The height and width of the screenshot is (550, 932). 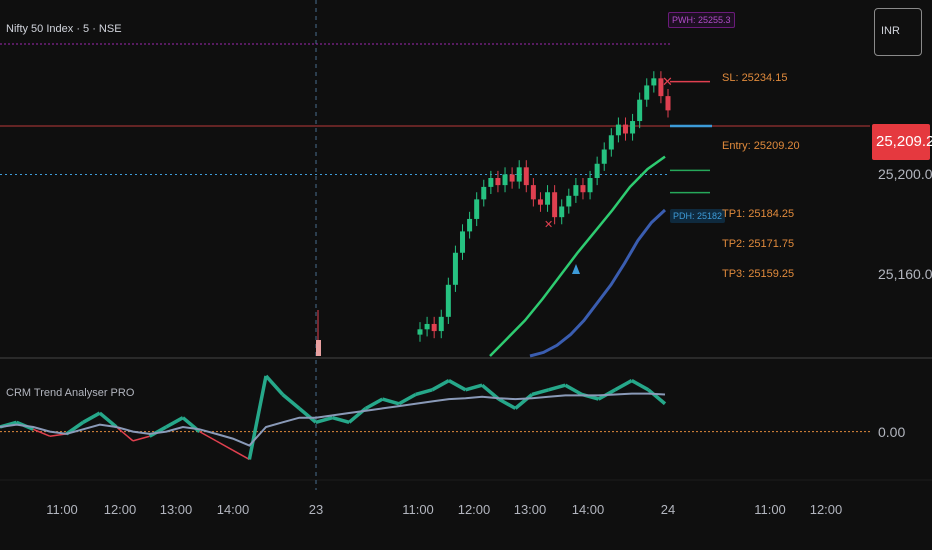 I want to click on oscillator-signal-line, so click(x=333, y=419).